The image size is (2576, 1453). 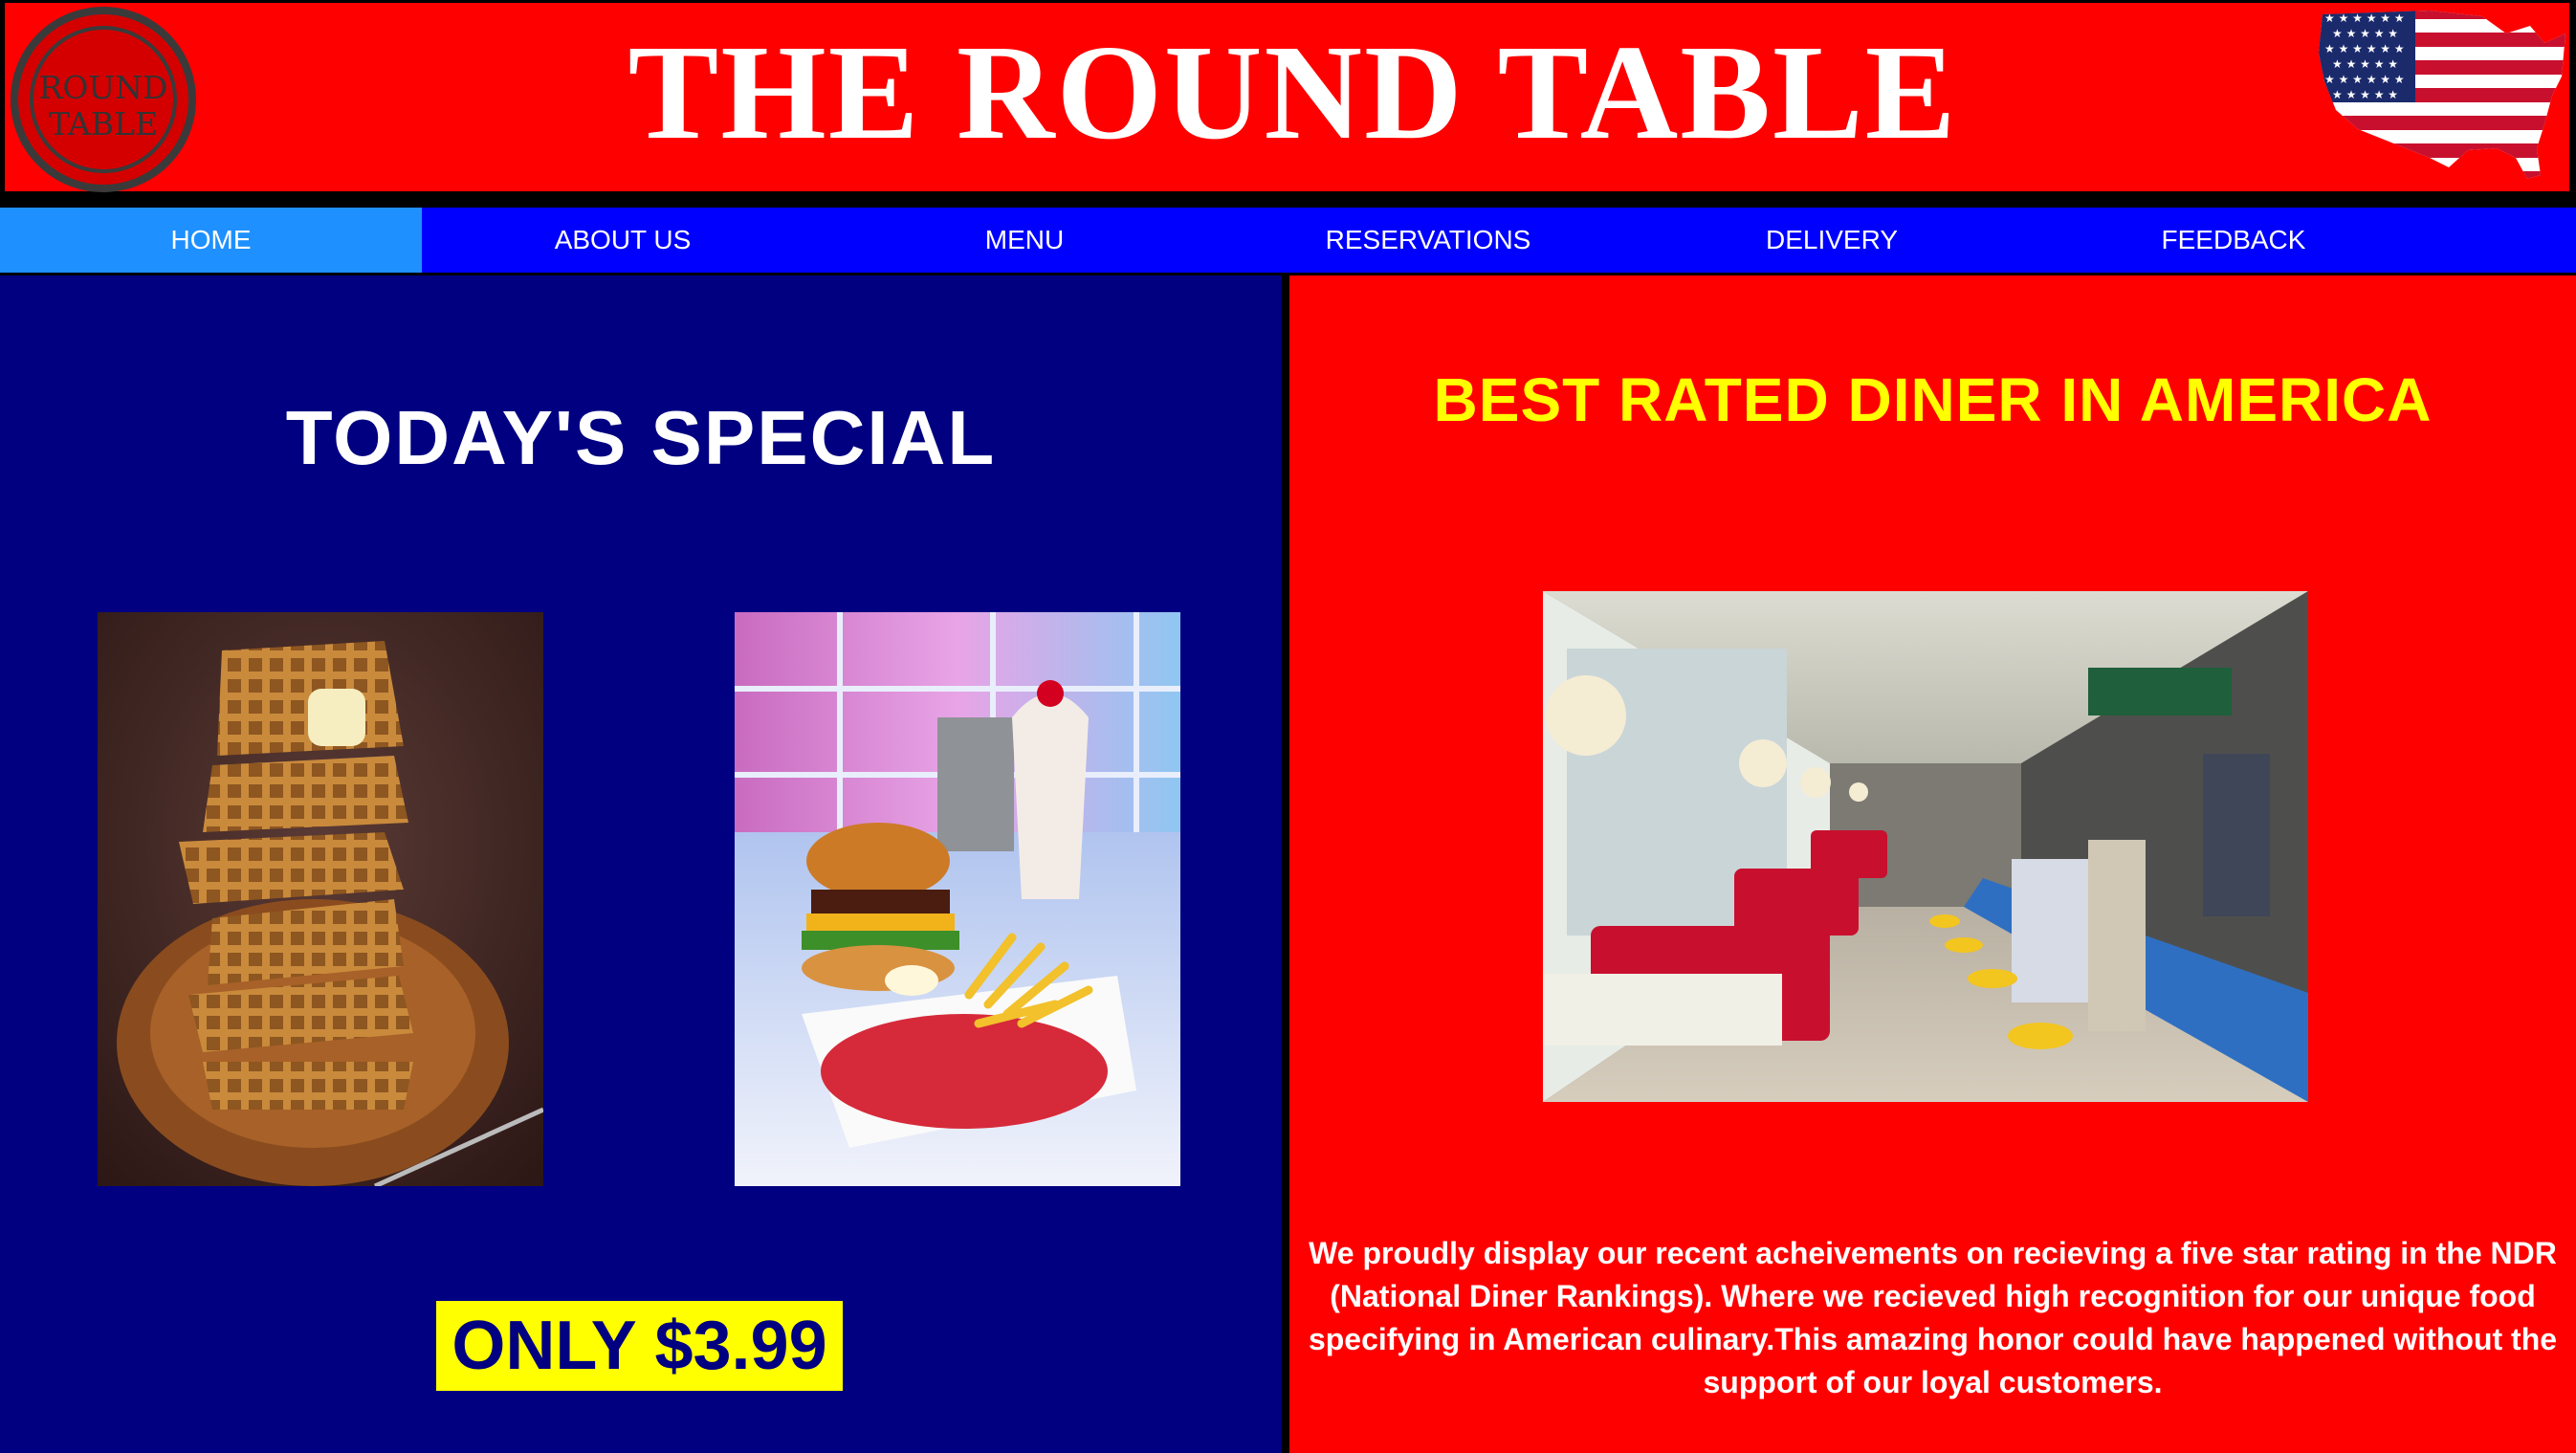 What do you see at coordinates (211, 240) in the screenshot?
I see `nav-home: HOME` at bounding box center [211, 240].